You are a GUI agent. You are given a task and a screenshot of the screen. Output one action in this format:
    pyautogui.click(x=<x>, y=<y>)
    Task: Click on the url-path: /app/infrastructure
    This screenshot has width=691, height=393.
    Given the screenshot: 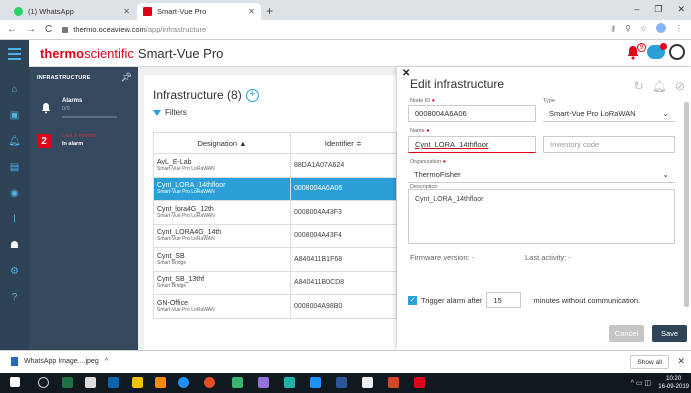 What is the action you would take?
    pyautogui.click(x=176, y=29)
    